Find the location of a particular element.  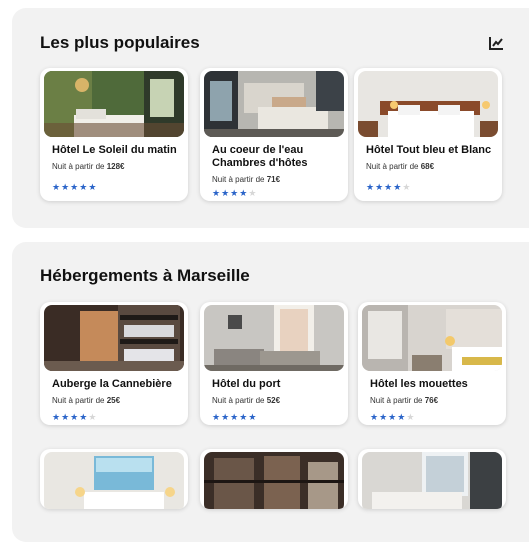

hotel-name: Hôtel du port is located at coordinates (246, 384).